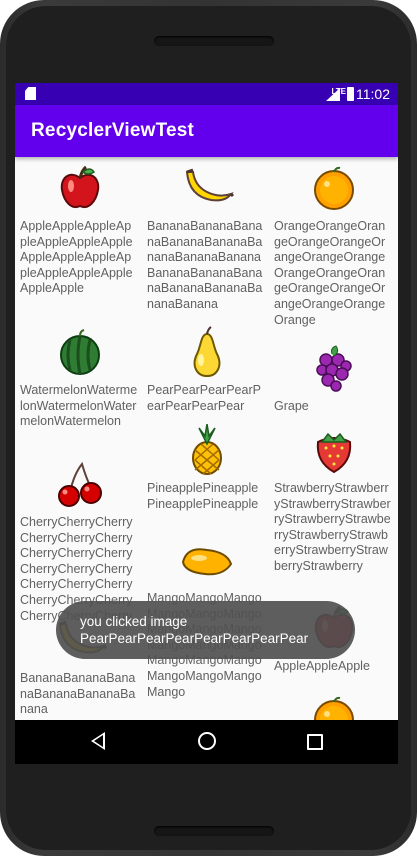 This screenshot has height=856, width=417. Describe the element at coordinates (373, 94) in the screenshot. I see `clock: 11:02` at that location.